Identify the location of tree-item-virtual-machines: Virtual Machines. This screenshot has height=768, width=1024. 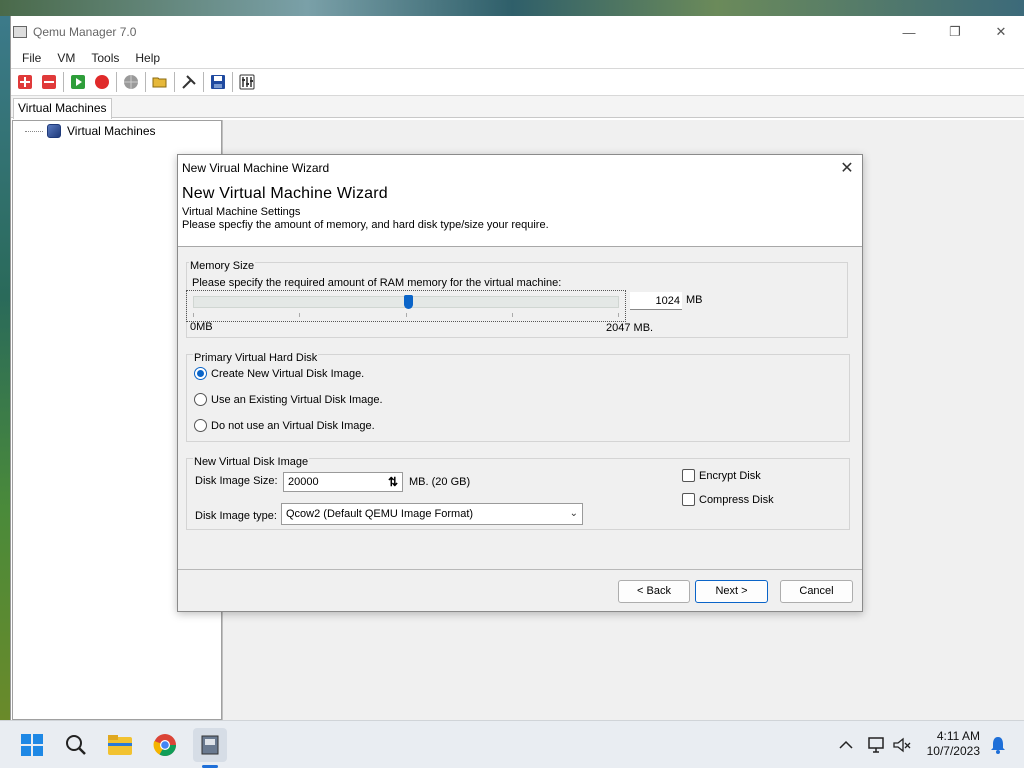
(90, 131).